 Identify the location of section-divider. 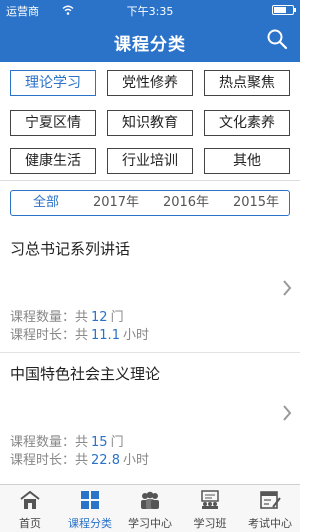
(150, 180).